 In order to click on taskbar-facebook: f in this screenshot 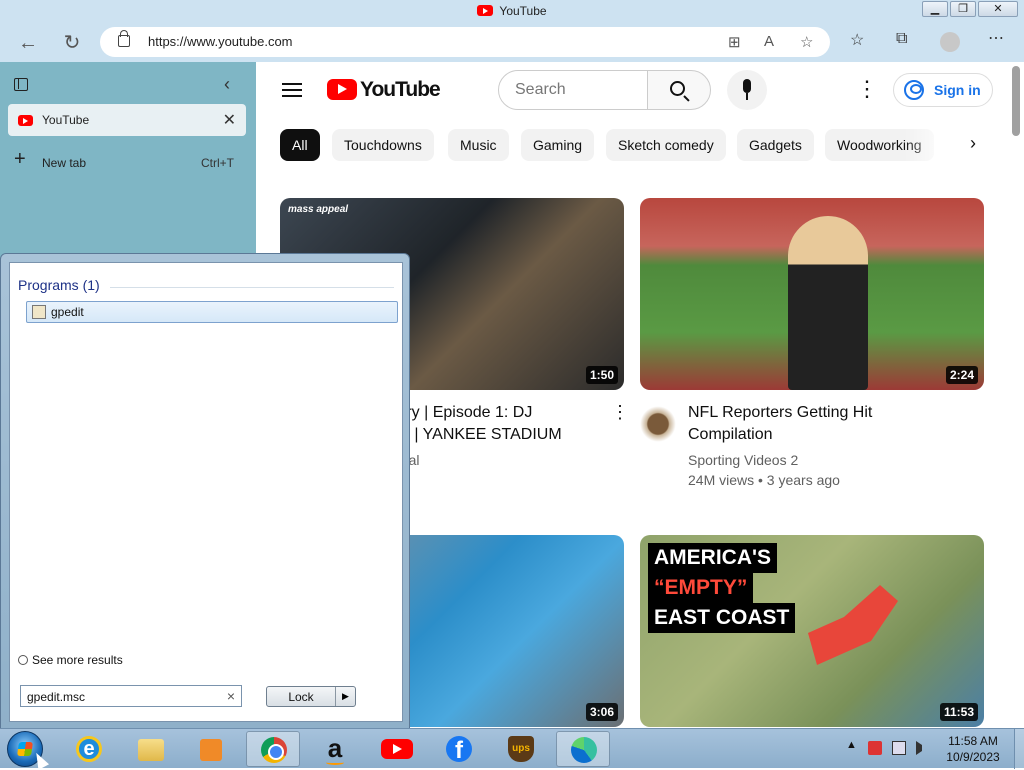, I will do `click(459, 749)`.